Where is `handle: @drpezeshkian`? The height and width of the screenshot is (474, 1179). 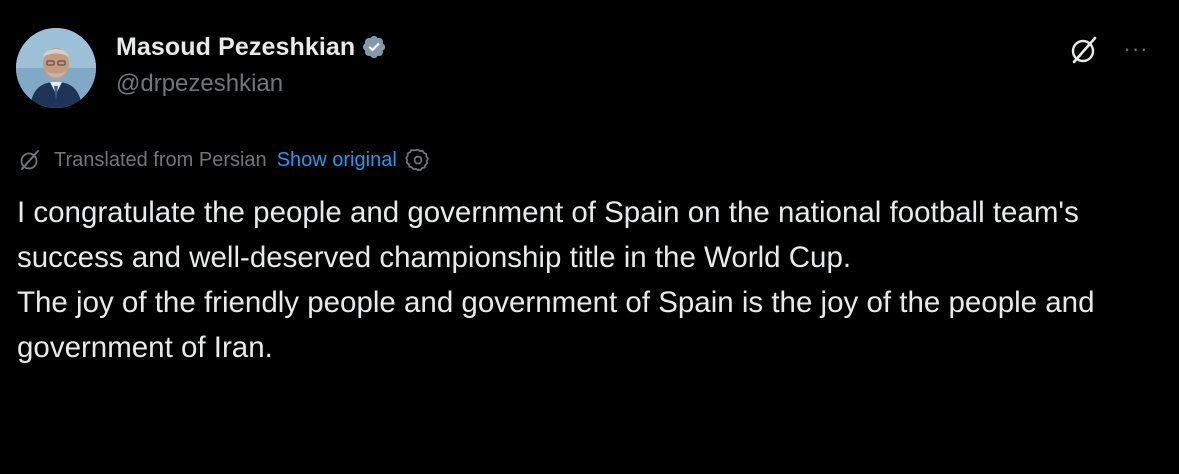 handle: @drpezeshkian is located at coordinates (251, 84).